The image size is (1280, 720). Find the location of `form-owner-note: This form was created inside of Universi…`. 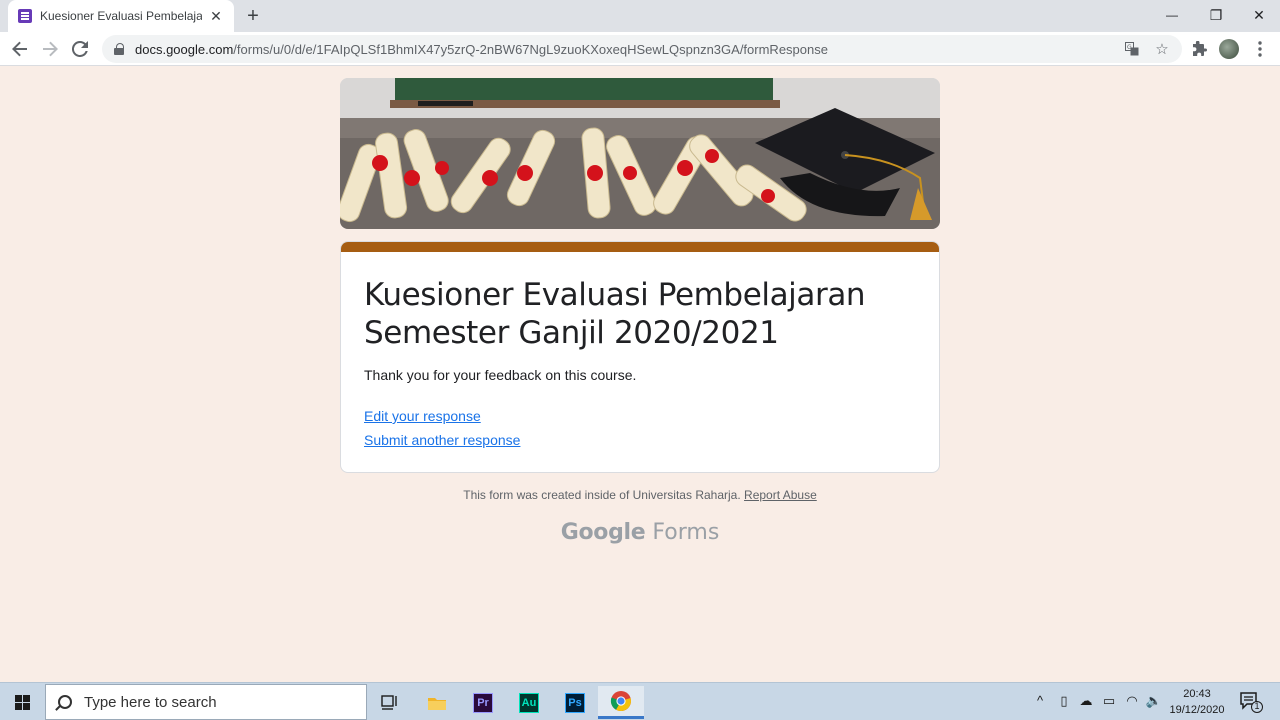

form-owner-note: This form was created inside of Universi… is located at coordinates (602, 495).